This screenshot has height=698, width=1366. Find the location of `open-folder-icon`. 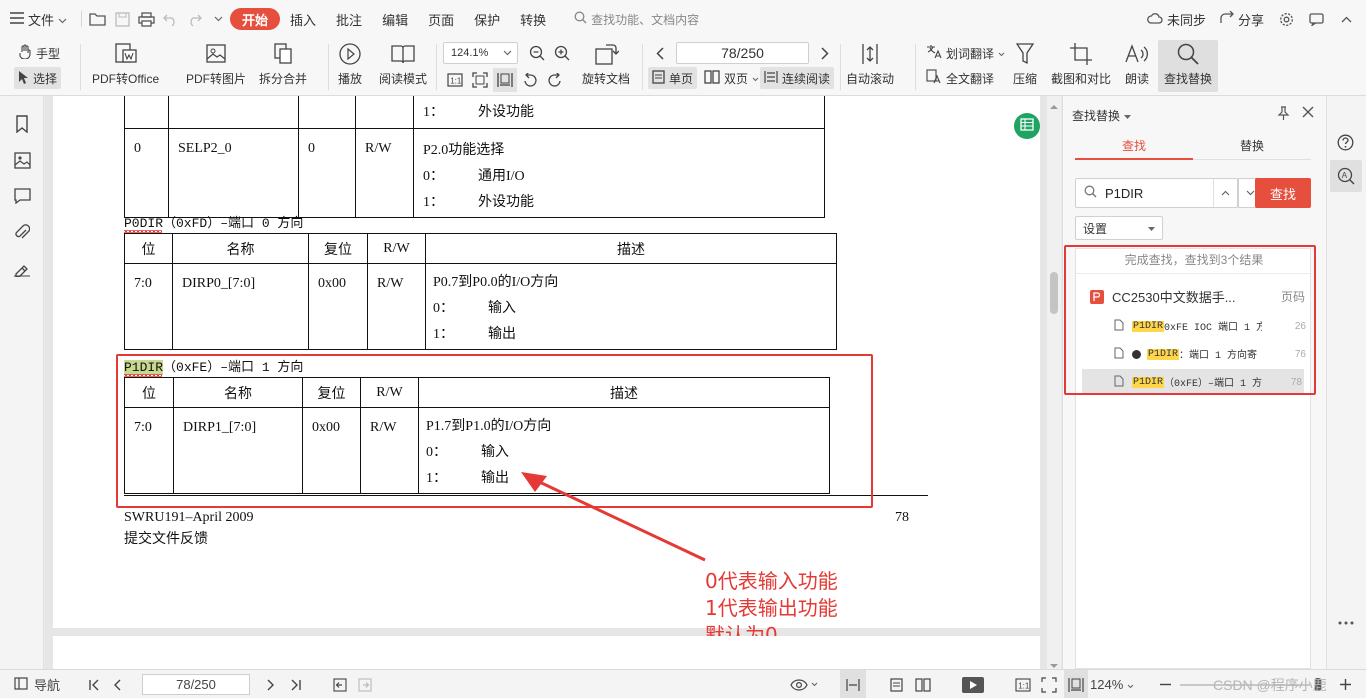

open-folder-icon is located at coordinates (98, 19).